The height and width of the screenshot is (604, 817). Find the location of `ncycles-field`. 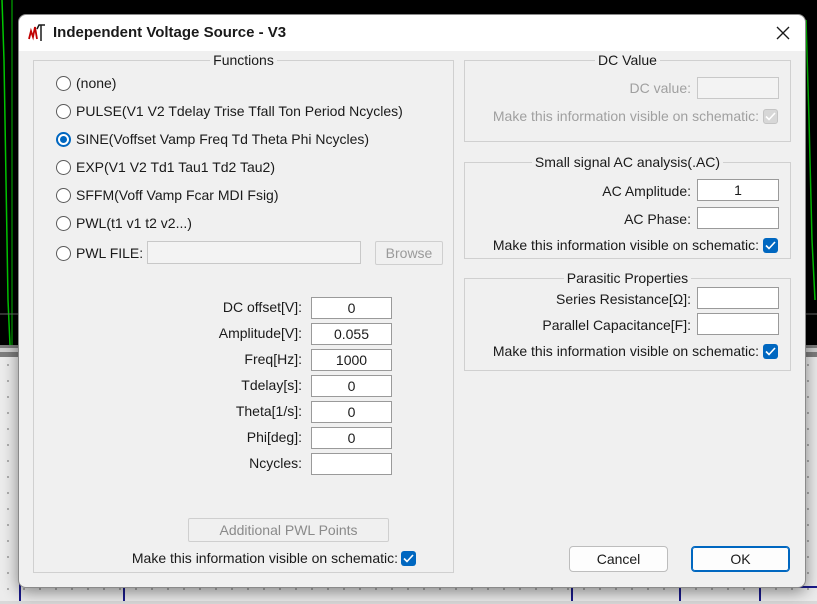

ncycles-field is located at coordinates (351, 464).